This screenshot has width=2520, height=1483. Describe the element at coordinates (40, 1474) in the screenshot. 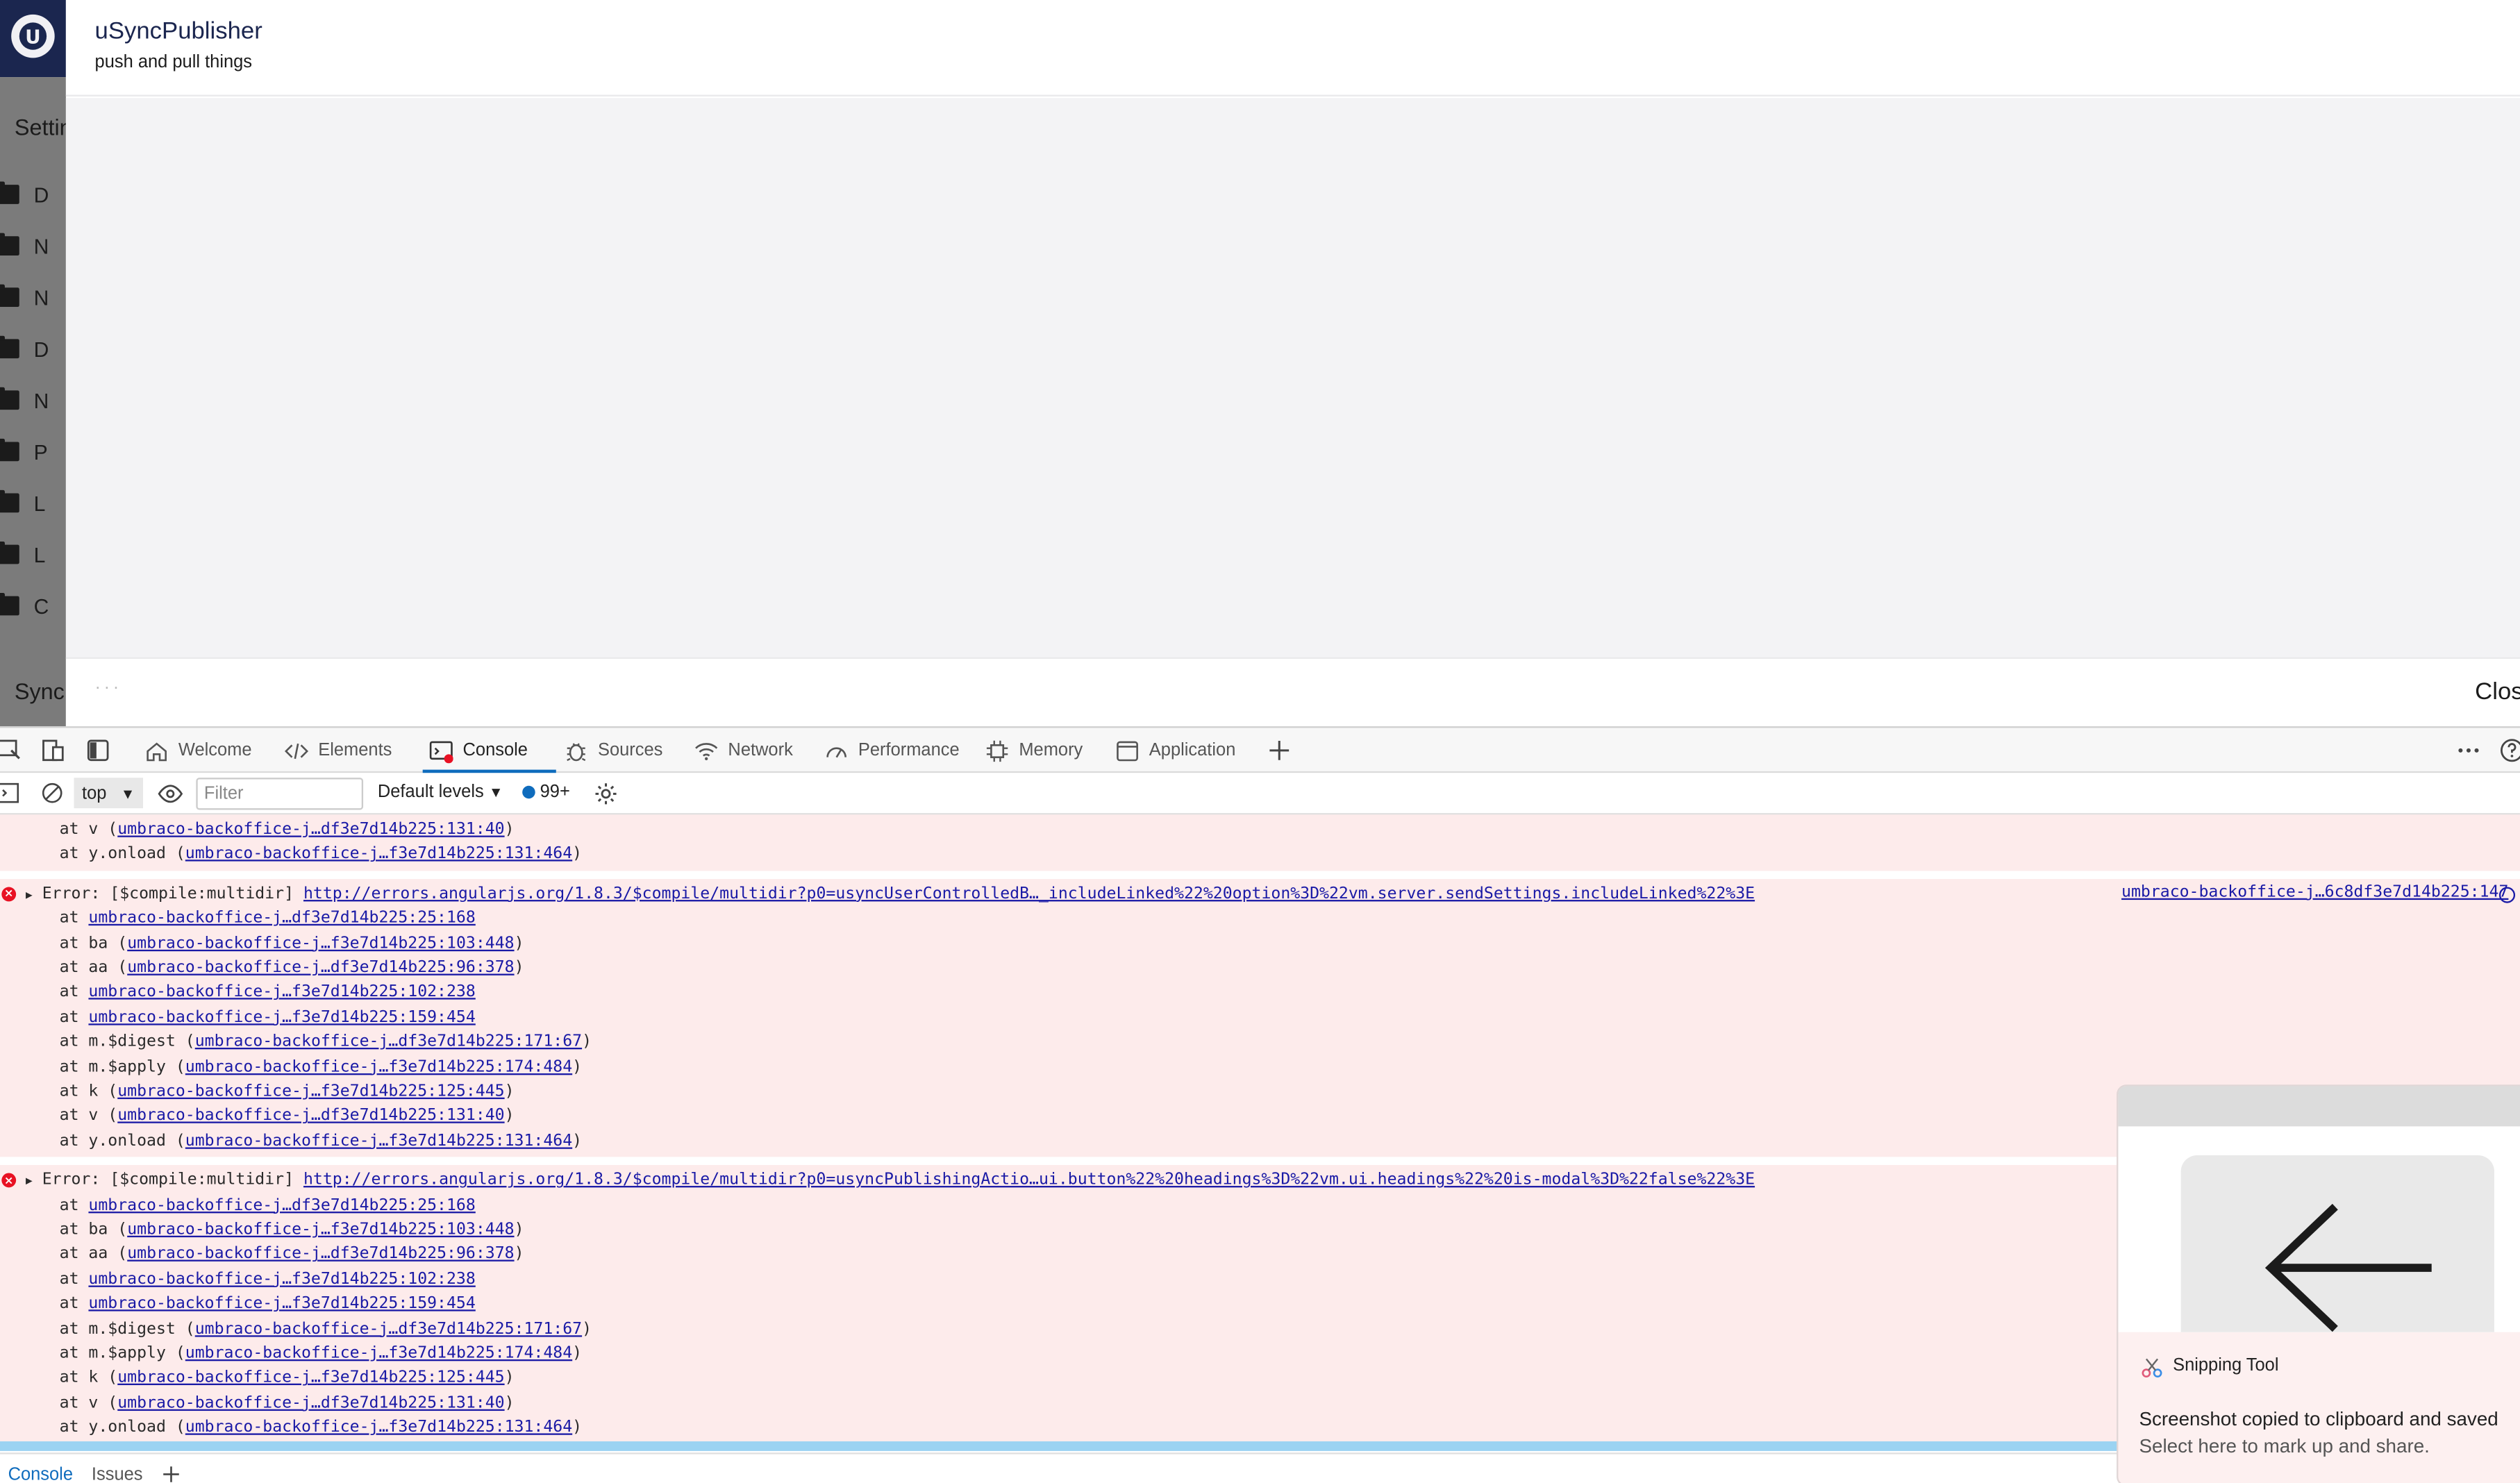

I see `drawer-tab-console: Console` at that location.